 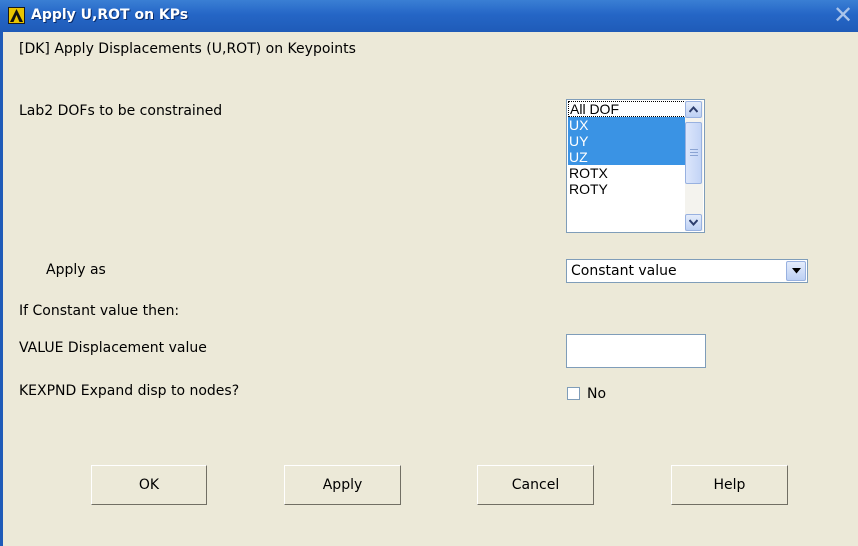 I want to click on ansys-logo-icon, so click(x=16, y=15).